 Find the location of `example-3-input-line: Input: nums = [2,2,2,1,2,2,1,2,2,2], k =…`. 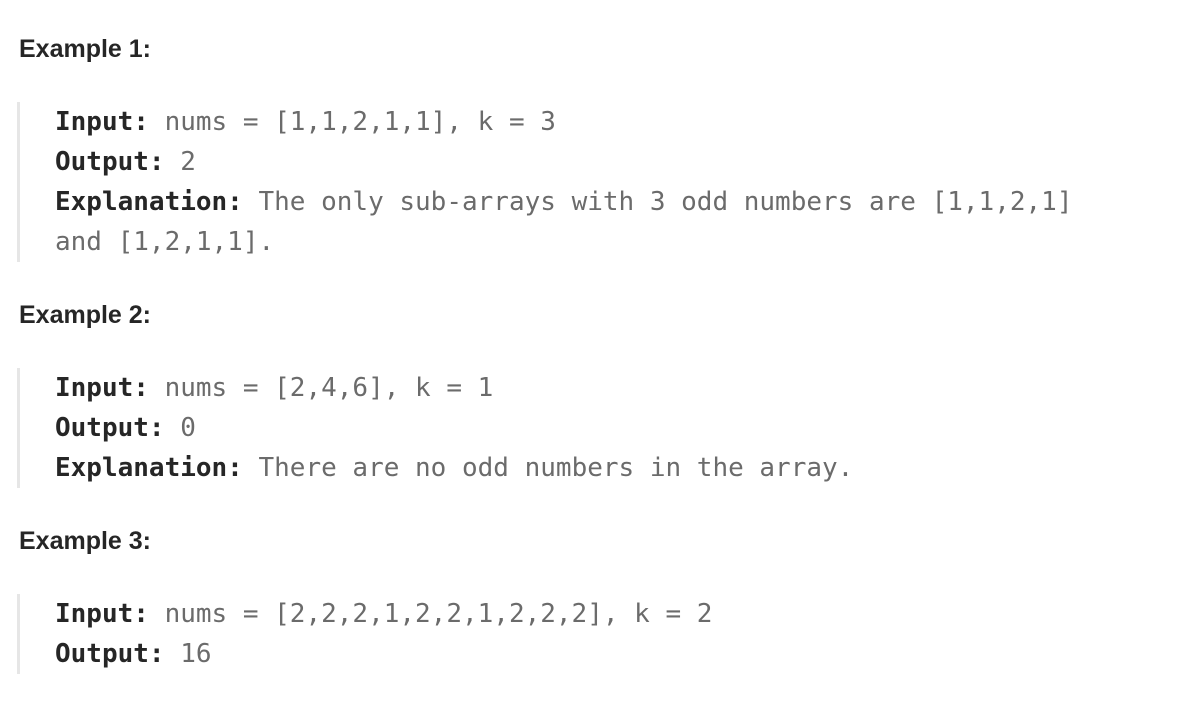

example-3-input-line: Input: nums = [2,2,2,1,2,2,1,2,2,2], k =… is located at coordinates (615, 614).